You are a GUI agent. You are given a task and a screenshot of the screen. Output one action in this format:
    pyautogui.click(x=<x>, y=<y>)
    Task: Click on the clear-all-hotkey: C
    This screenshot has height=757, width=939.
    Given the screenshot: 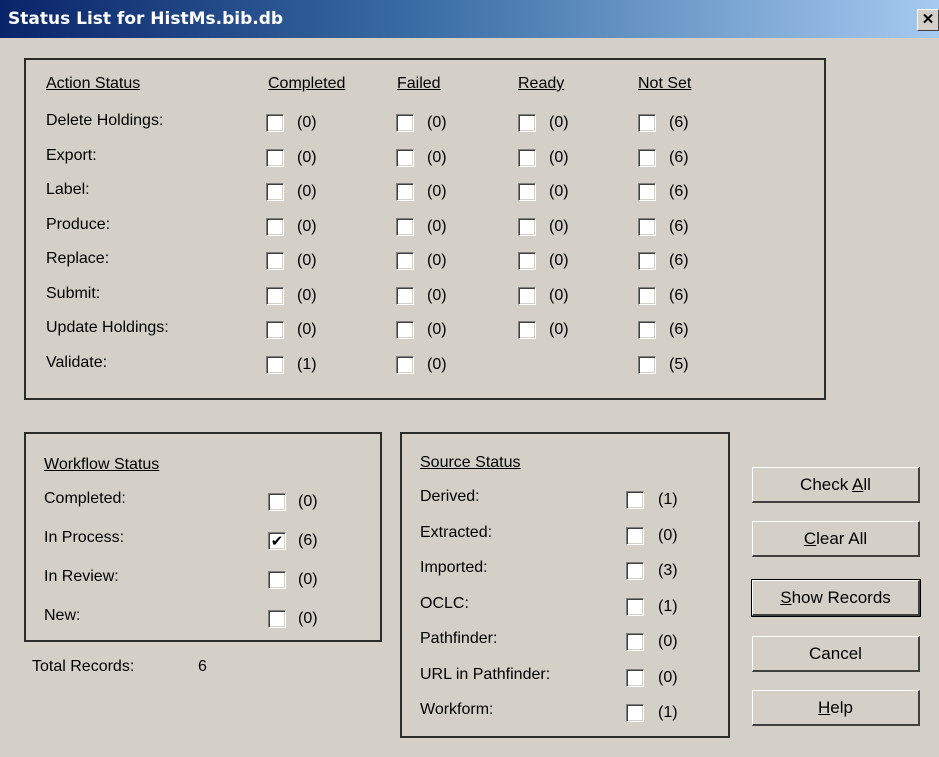 What is the action you would take?
    pyautogui.click(x=810, y=538)
    